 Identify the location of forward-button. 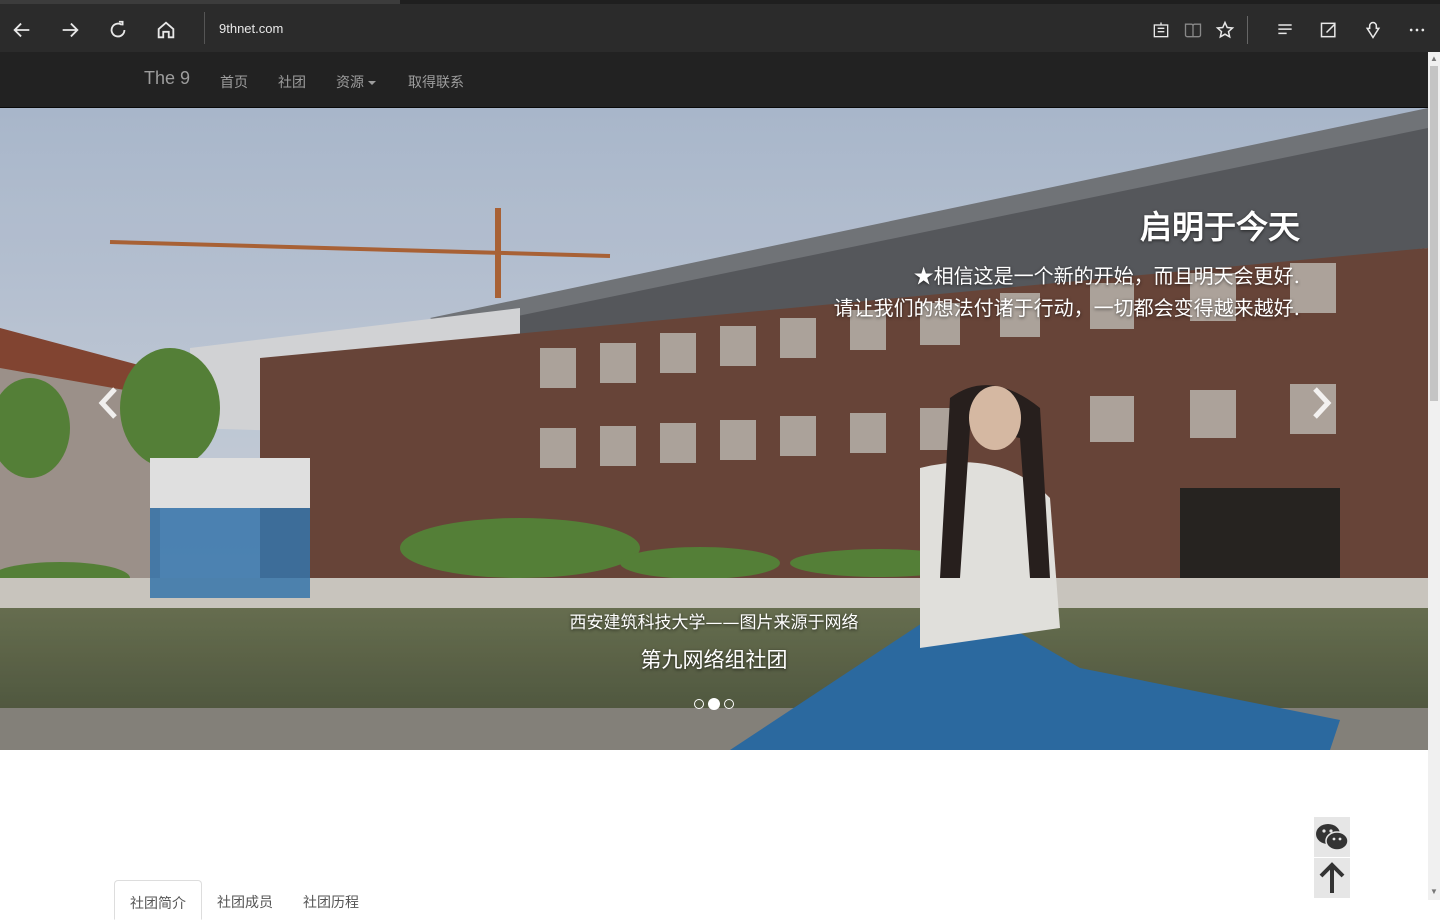
(70, 30).